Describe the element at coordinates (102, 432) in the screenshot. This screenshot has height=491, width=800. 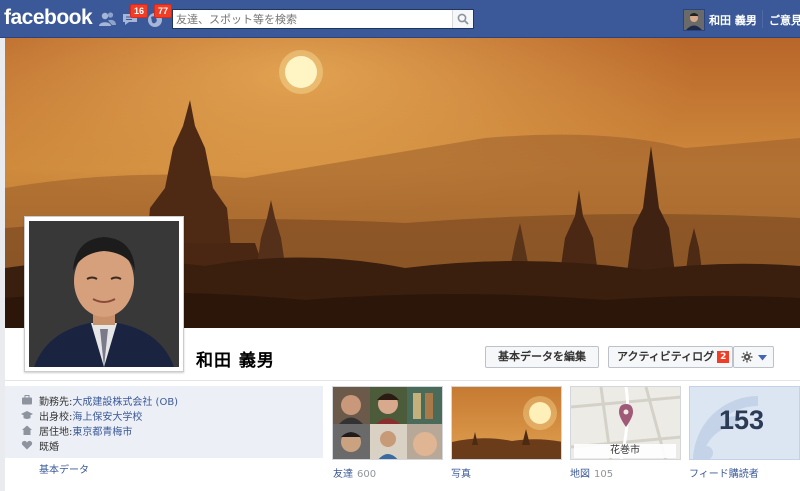
I see `about-residence-link: 東京都青梅市` at that location.